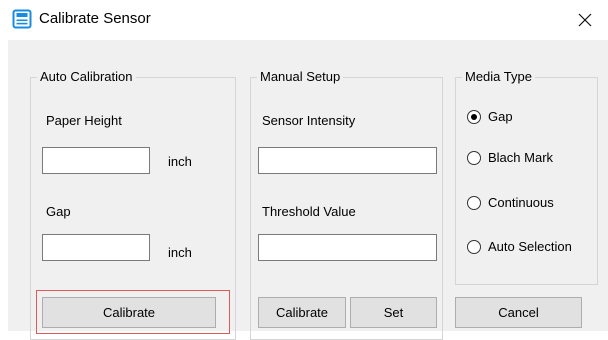 Image resolution: width=608 pixels, height=340 pixels. Describe the element at coordinates (474, 117) in the screenshot. I see `radio-gap-indicator` at that location.